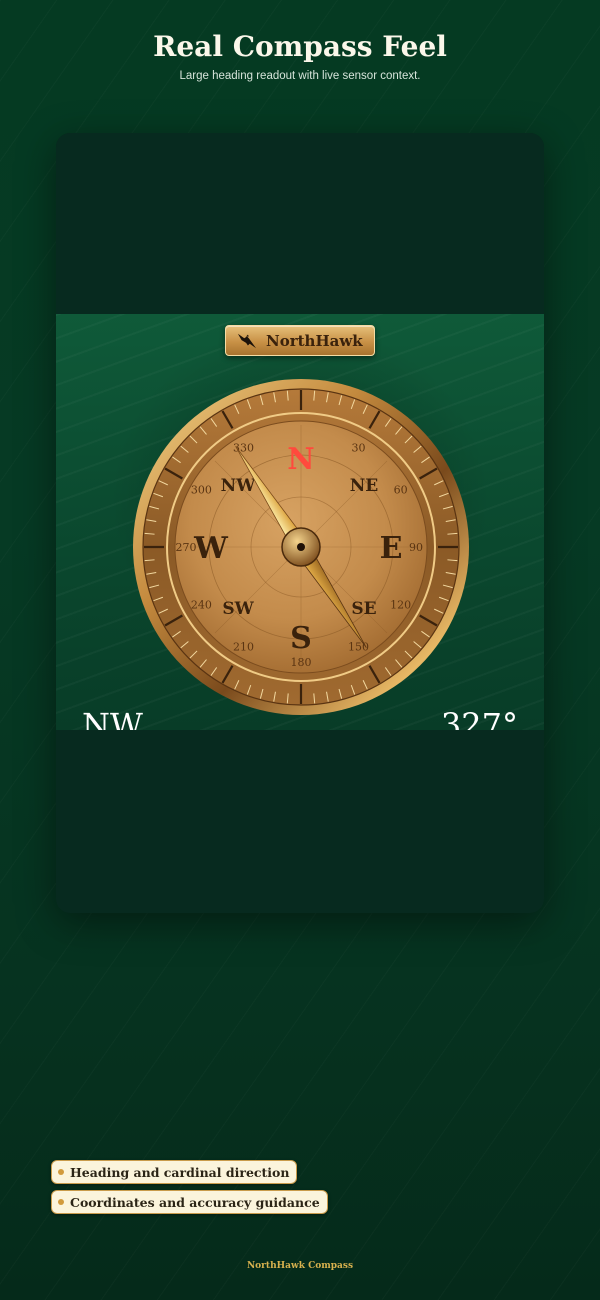 The height and width of the screenshot is (1300, 600). I want to click on brand-badge: NorthHawk, so click(300, 340).